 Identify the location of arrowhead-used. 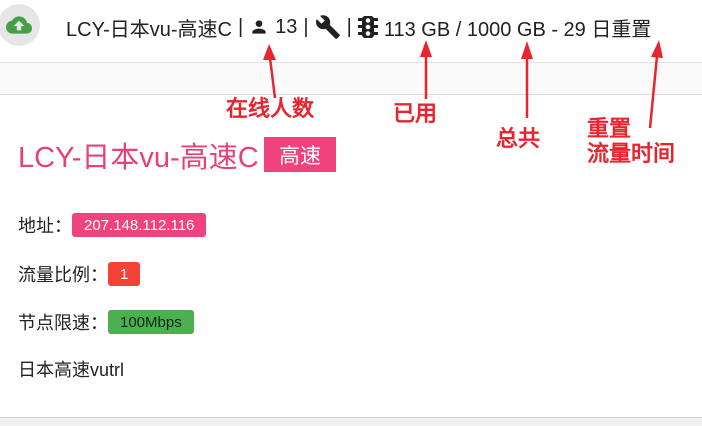
(426, 48).